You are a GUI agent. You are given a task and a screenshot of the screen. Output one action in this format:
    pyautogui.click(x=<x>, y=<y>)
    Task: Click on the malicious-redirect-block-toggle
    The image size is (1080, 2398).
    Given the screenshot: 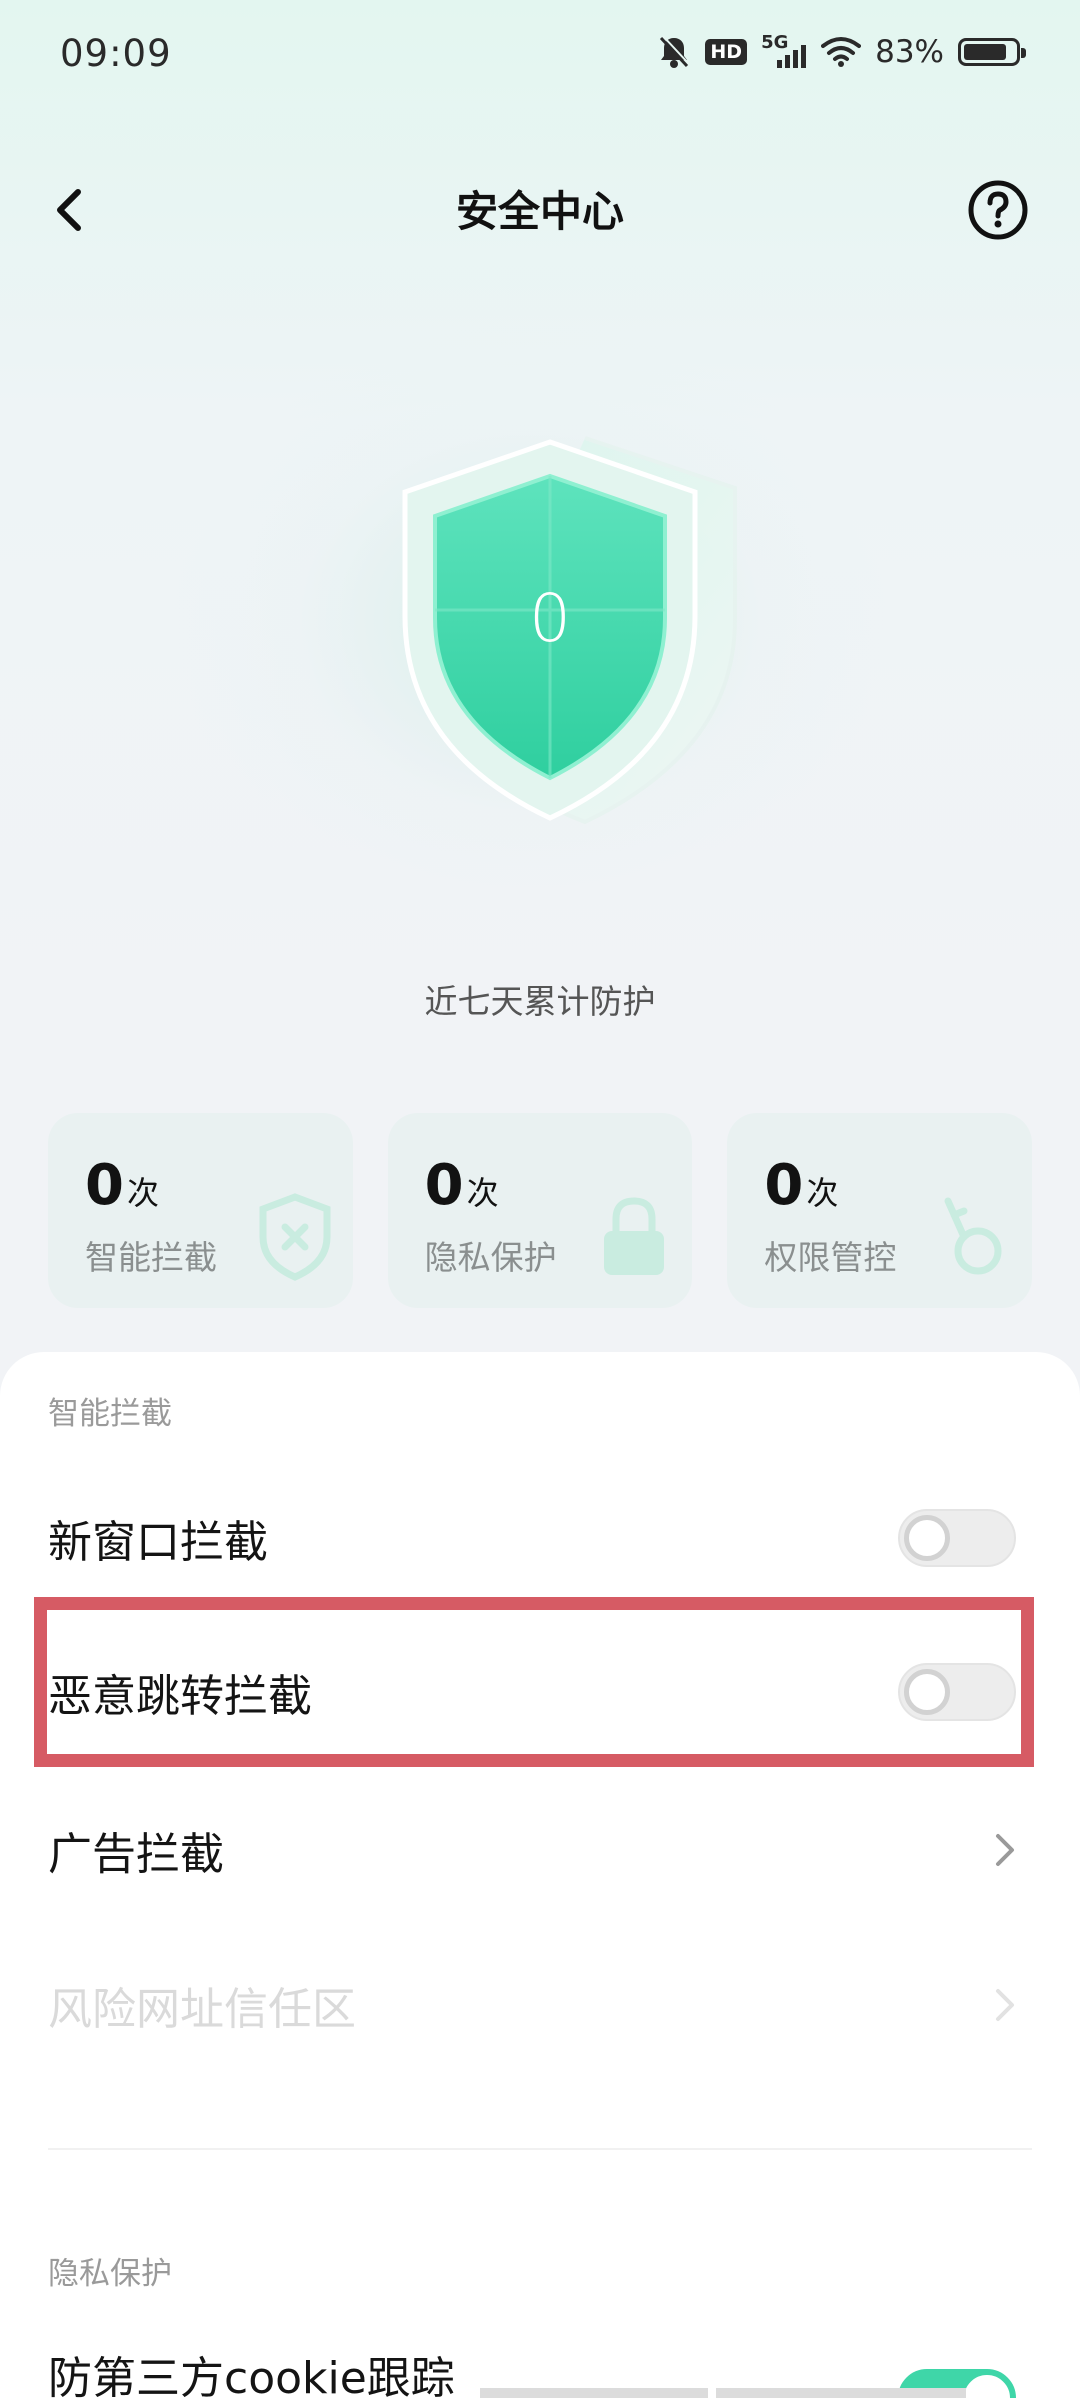 What is the action you would take?
    pyautogui.click(x=957, y=1692)
    